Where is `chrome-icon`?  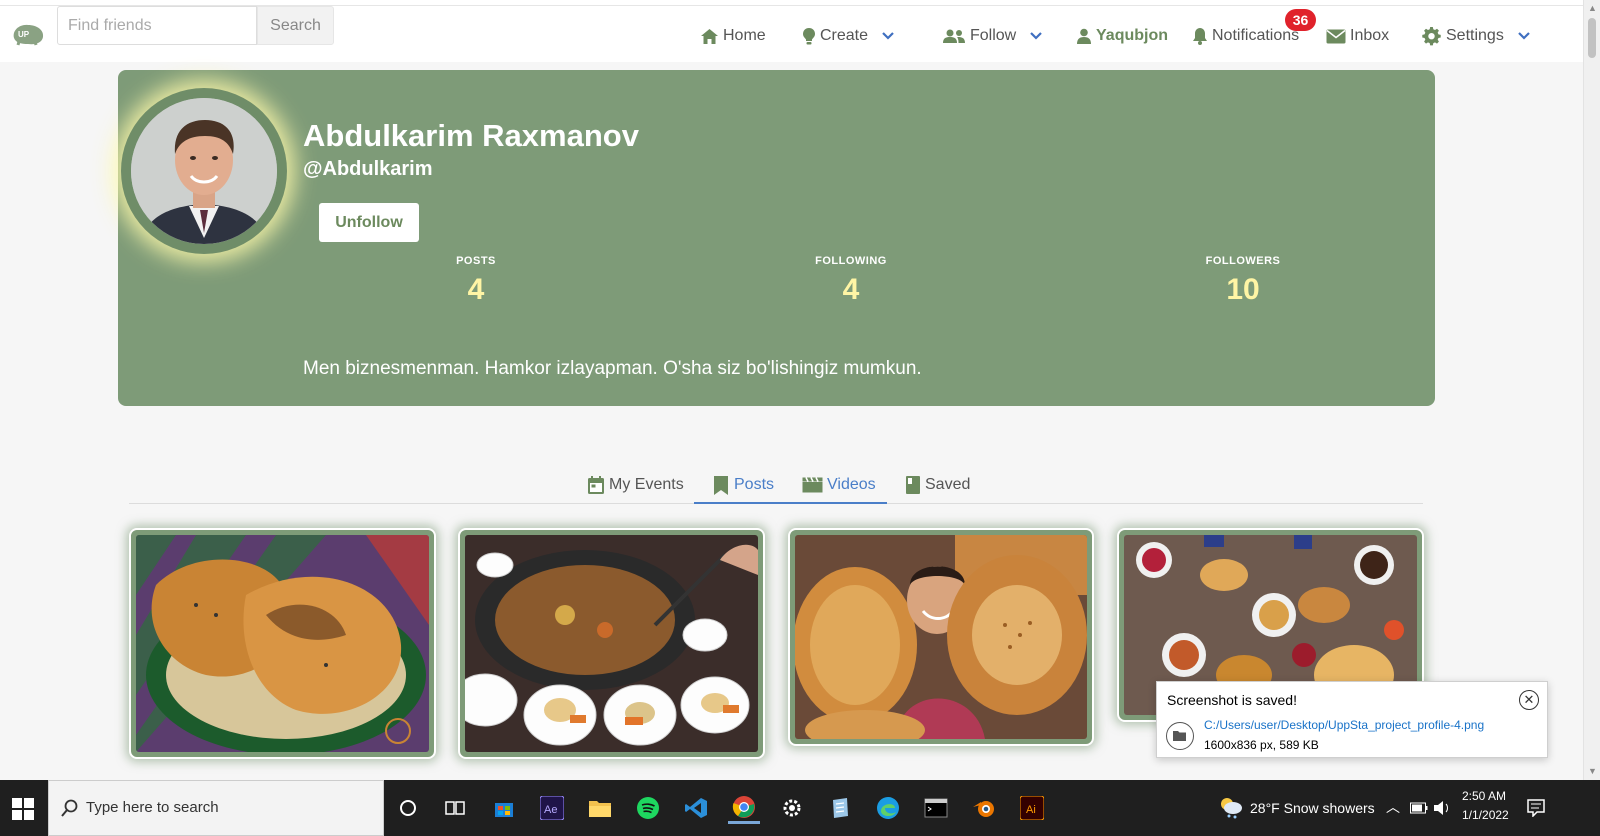 chrome-icon is located at coordinates (744, 808).